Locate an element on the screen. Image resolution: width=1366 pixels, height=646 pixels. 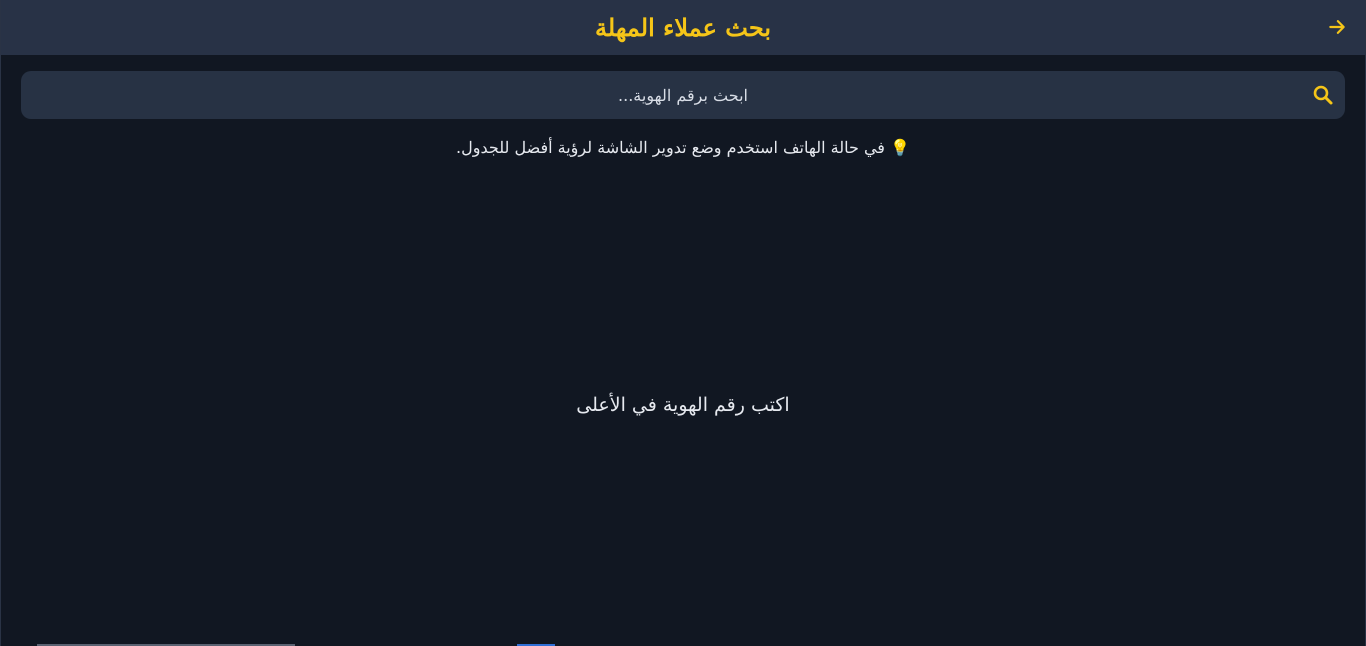
page-title: بحث عملاء المهلة is located at coordinates (683, 27).